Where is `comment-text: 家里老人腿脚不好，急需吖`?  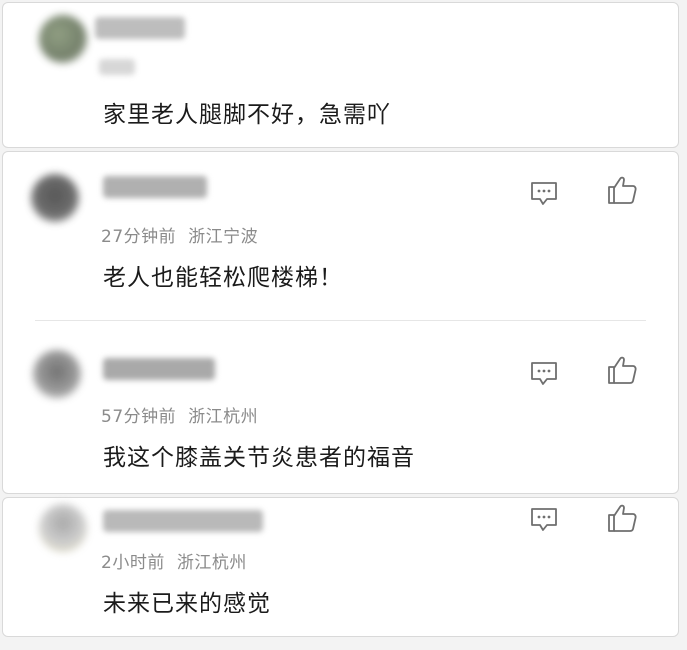 comment-text: 家里老人腿脚不好，急需吖 is located at coordinates (247, 115).